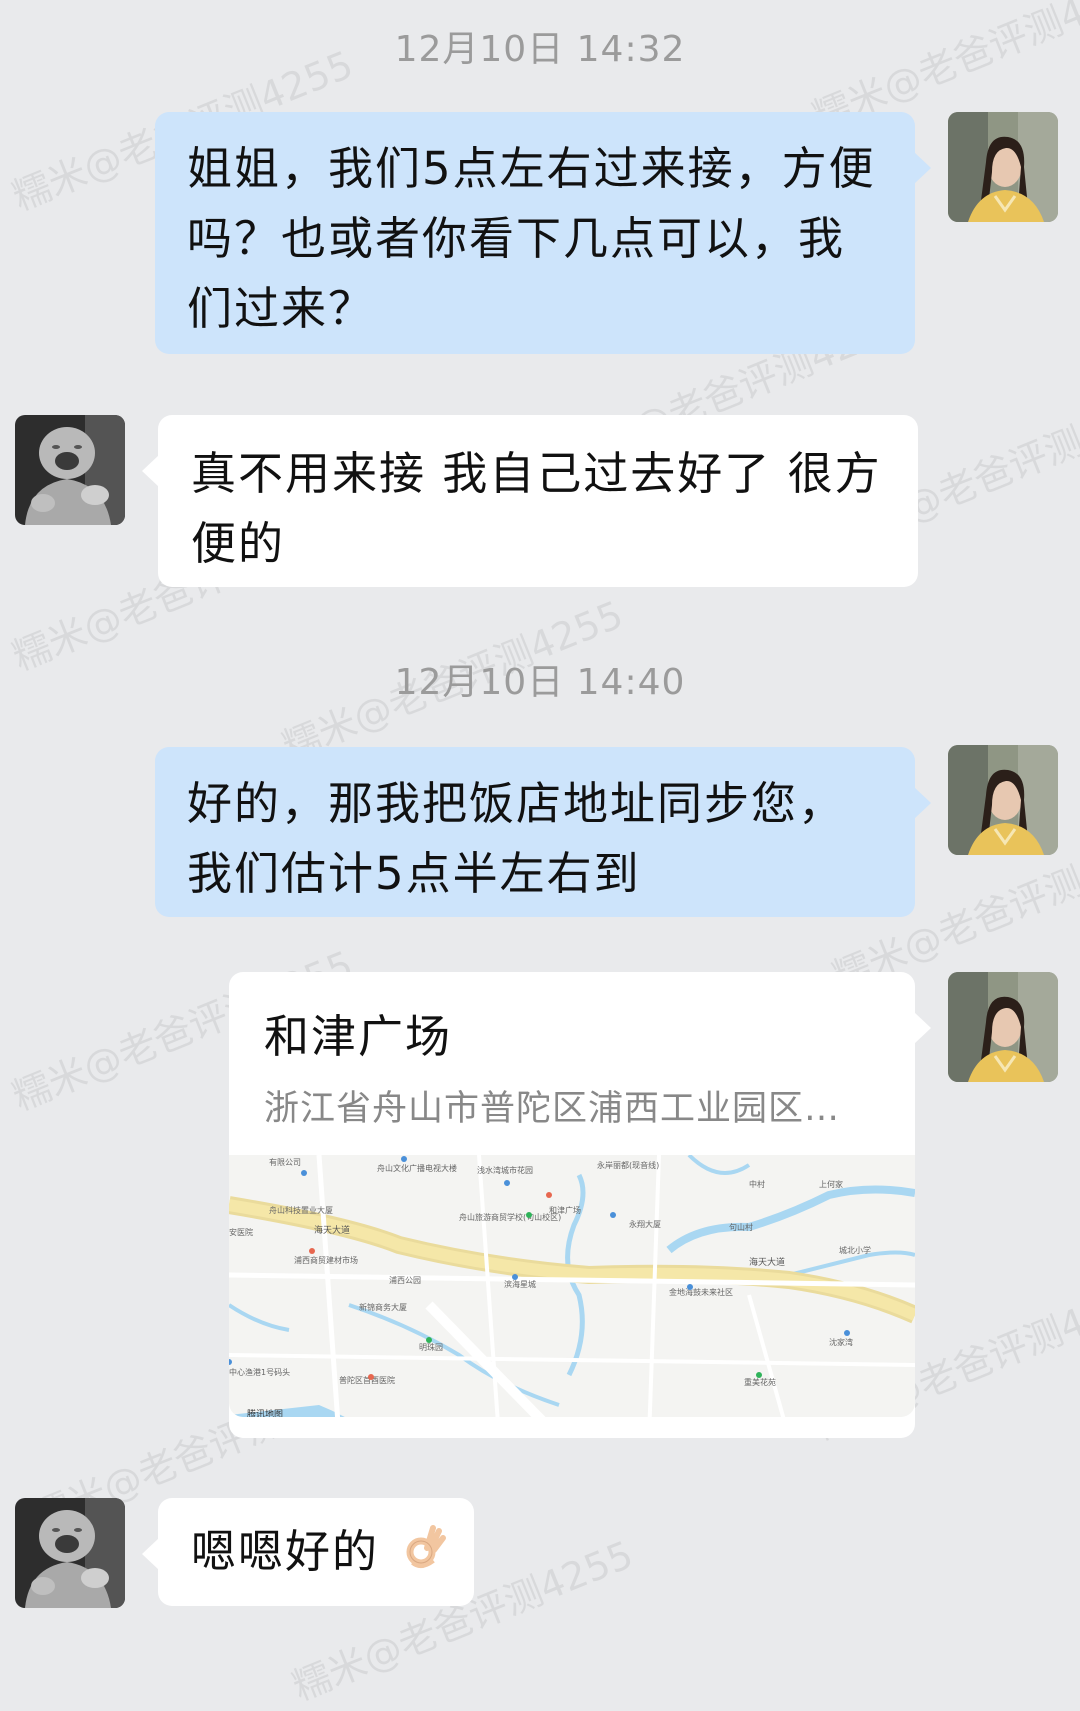 This screenshot has height=1711, width=1080. What do you see at coordinates (741, 1227) in the screenshot?
I see `map-label: 句山村` at bounding box center [741, 1227].